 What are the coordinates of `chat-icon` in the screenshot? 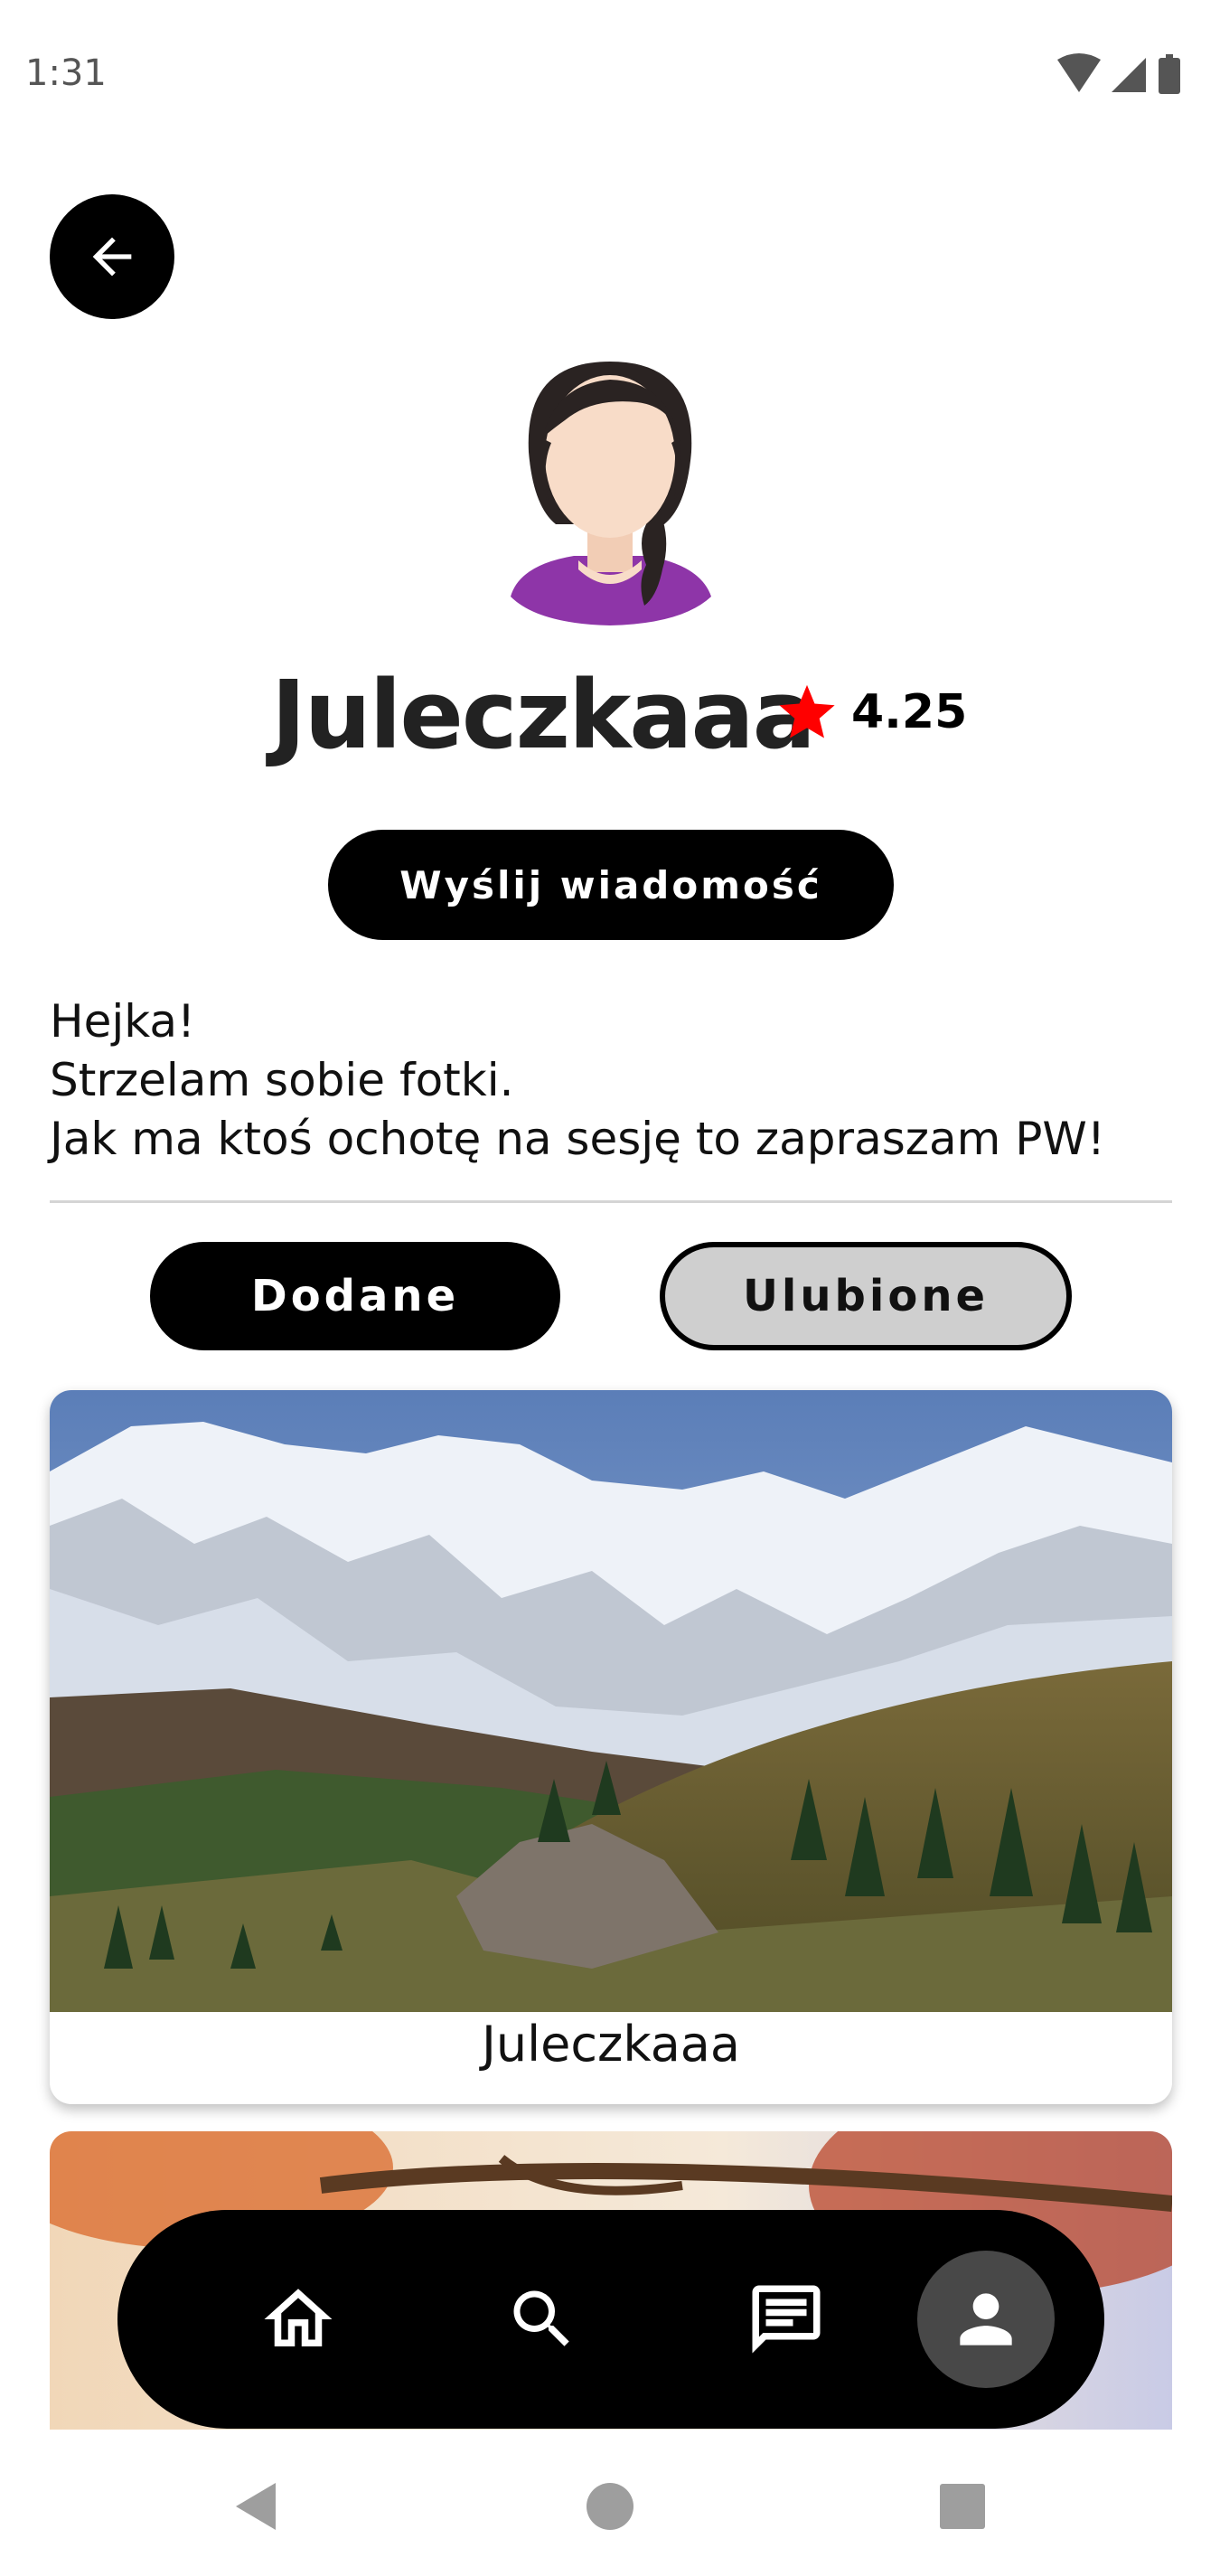 It's located at (786, 2319).